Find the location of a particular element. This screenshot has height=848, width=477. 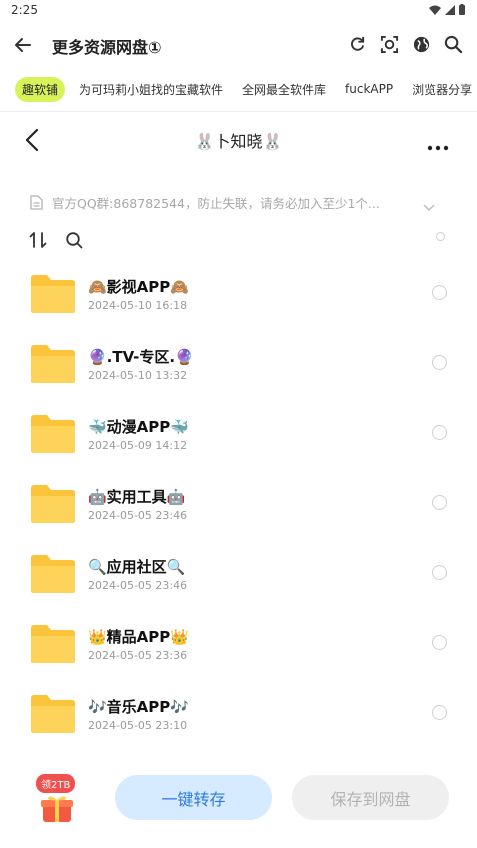

chevron-down-icon is located at coordinates (429, 204).